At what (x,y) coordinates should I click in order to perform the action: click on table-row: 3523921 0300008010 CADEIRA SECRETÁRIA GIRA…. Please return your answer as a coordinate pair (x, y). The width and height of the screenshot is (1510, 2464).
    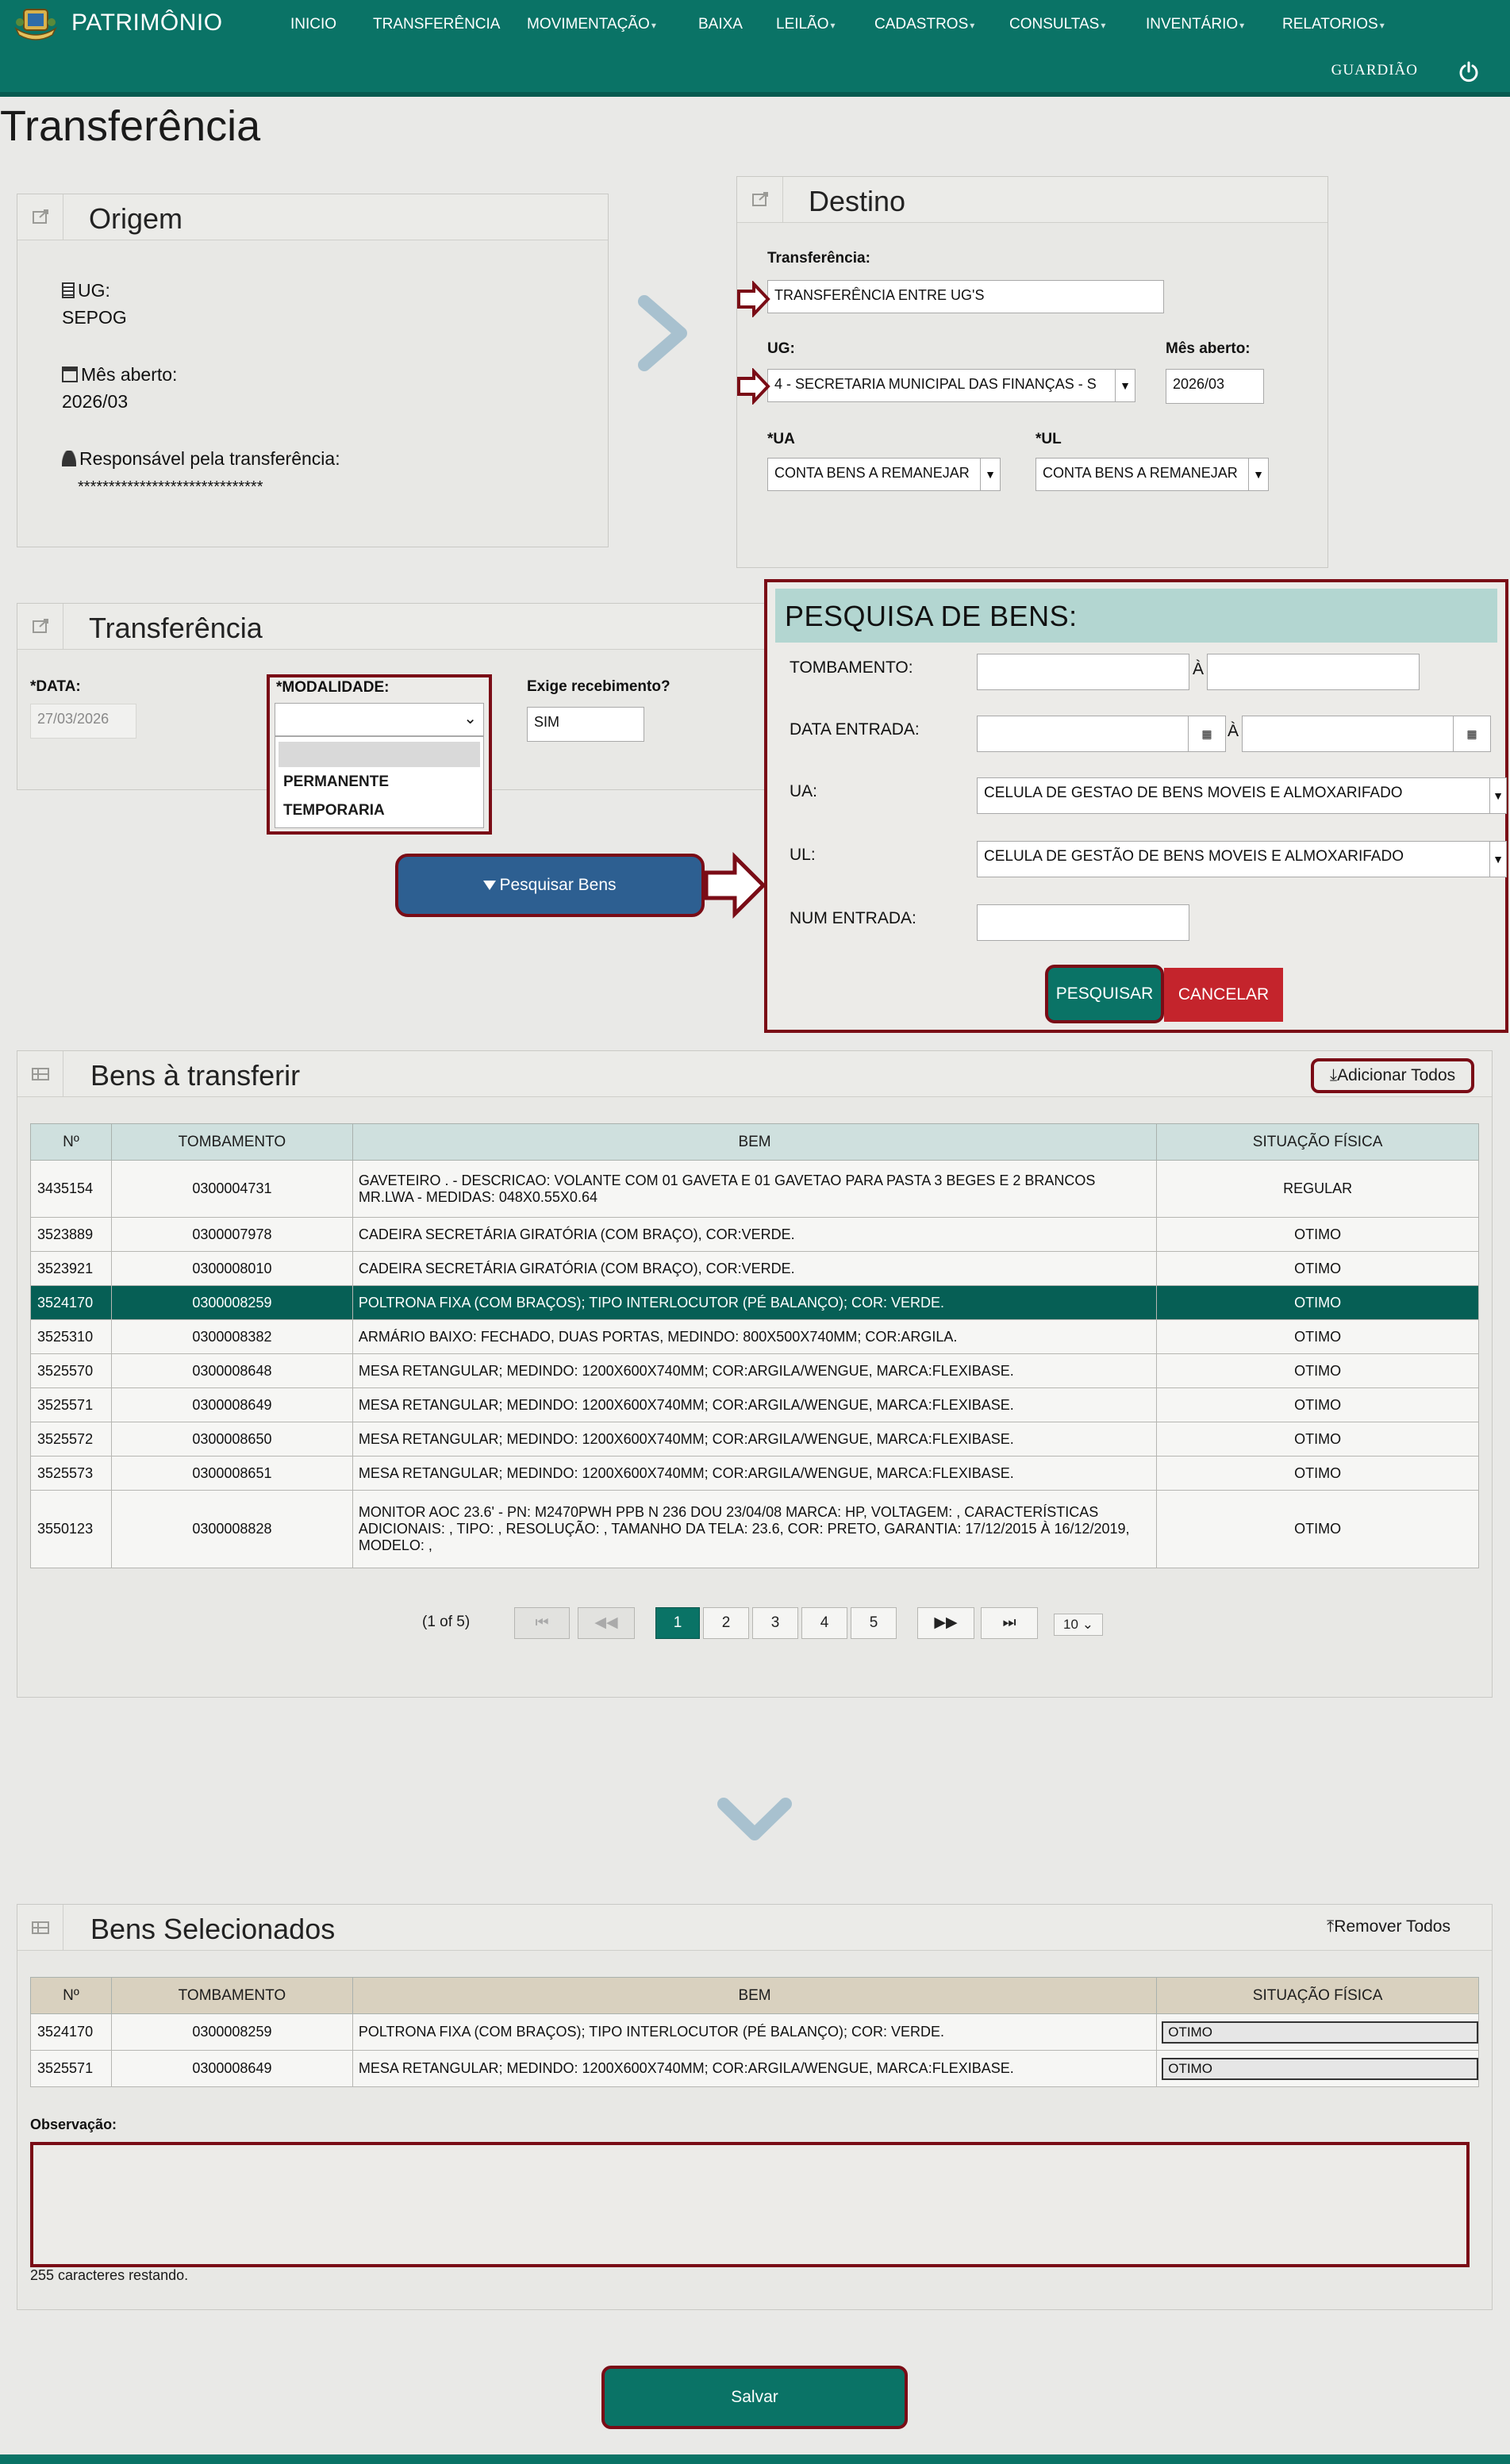
    Looking at the image, I should click on (755, 1268).